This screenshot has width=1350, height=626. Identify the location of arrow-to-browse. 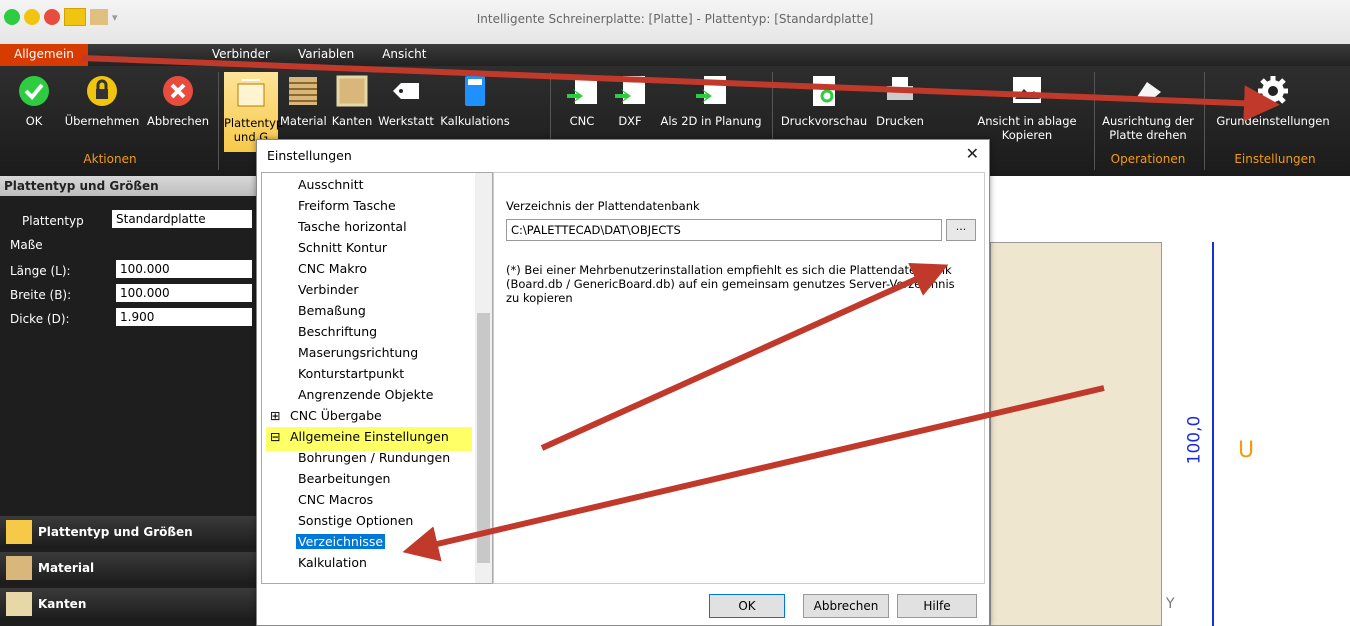
(744, 356).